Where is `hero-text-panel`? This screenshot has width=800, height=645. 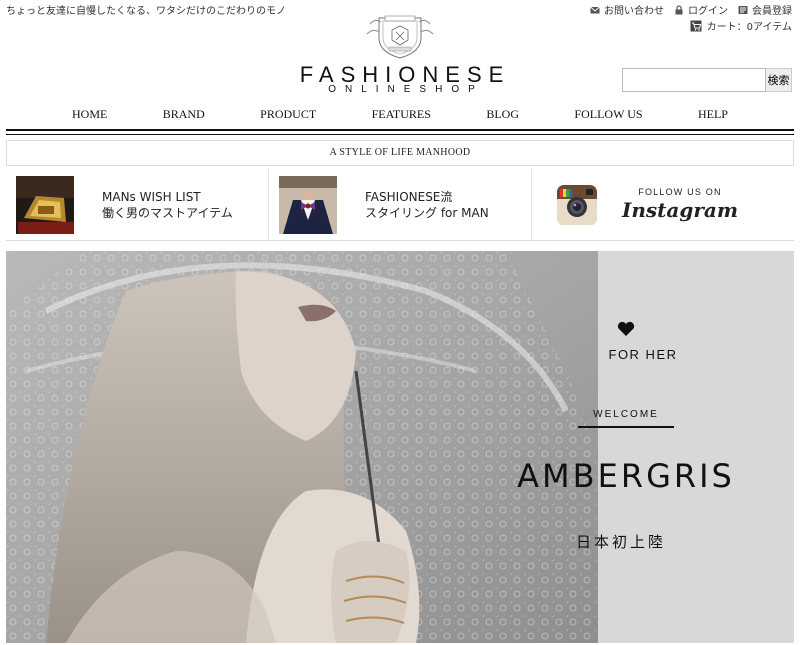 hero-text-panel is located at coordinates (696, 447).